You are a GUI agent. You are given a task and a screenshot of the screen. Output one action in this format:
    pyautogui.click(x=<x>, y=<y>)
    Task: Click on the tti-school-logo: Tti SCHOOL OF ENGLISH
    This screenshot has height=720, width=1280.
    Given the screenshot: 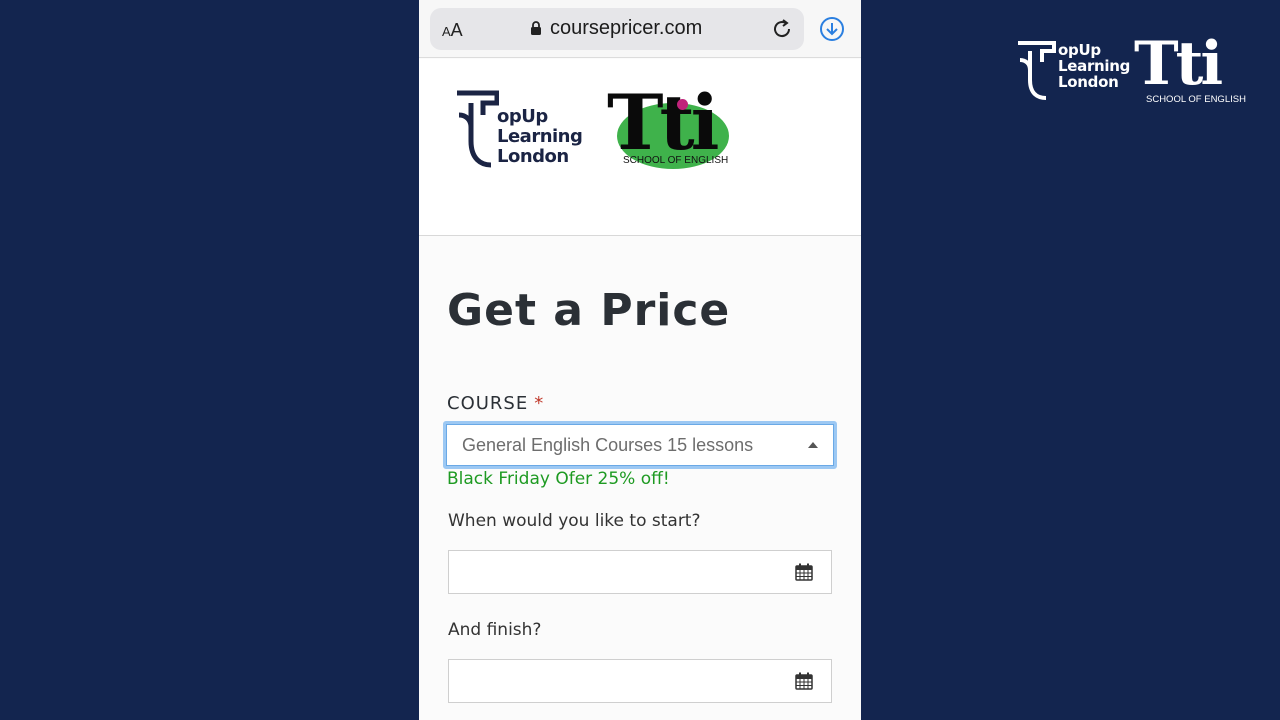 What is the action you would take?
    pyautogui.click(x=670, y=127)
    